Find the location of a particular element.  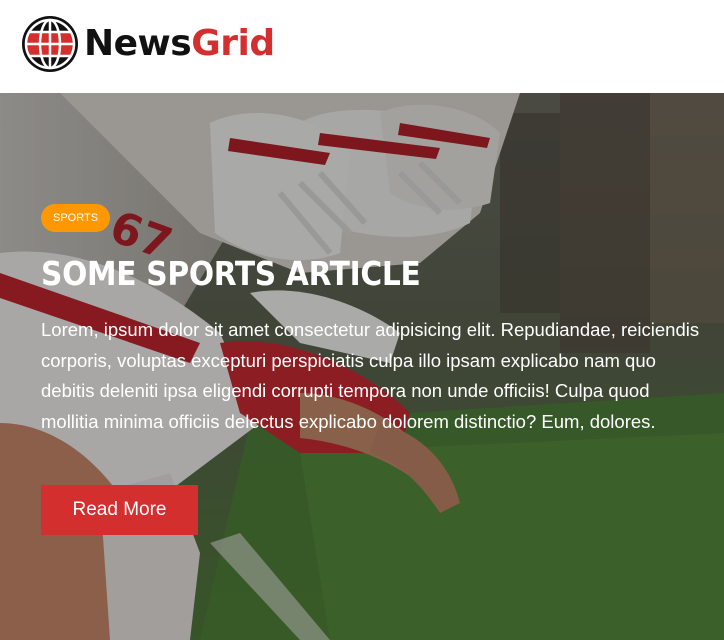

site-logo: NewsGrid is located at coordinates (147, 44).